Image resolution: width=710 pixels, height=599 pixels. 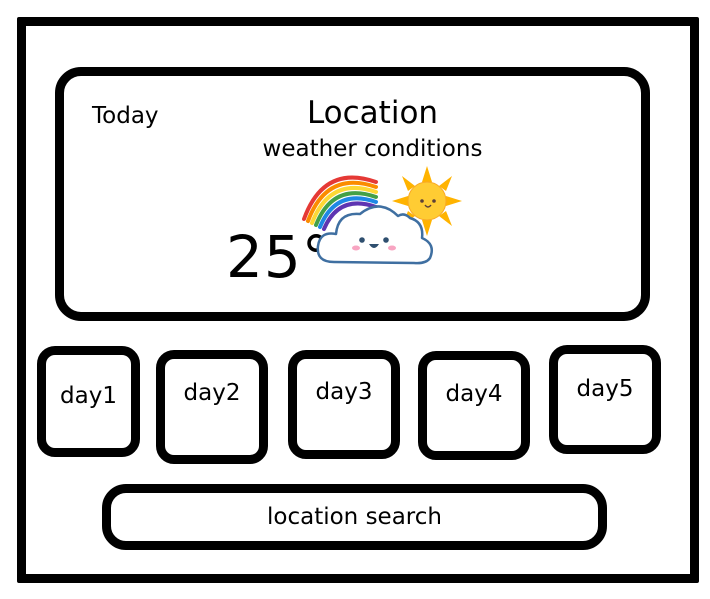 I want to click on weather-conditions: weather conditions, so click(x=372, y=149).